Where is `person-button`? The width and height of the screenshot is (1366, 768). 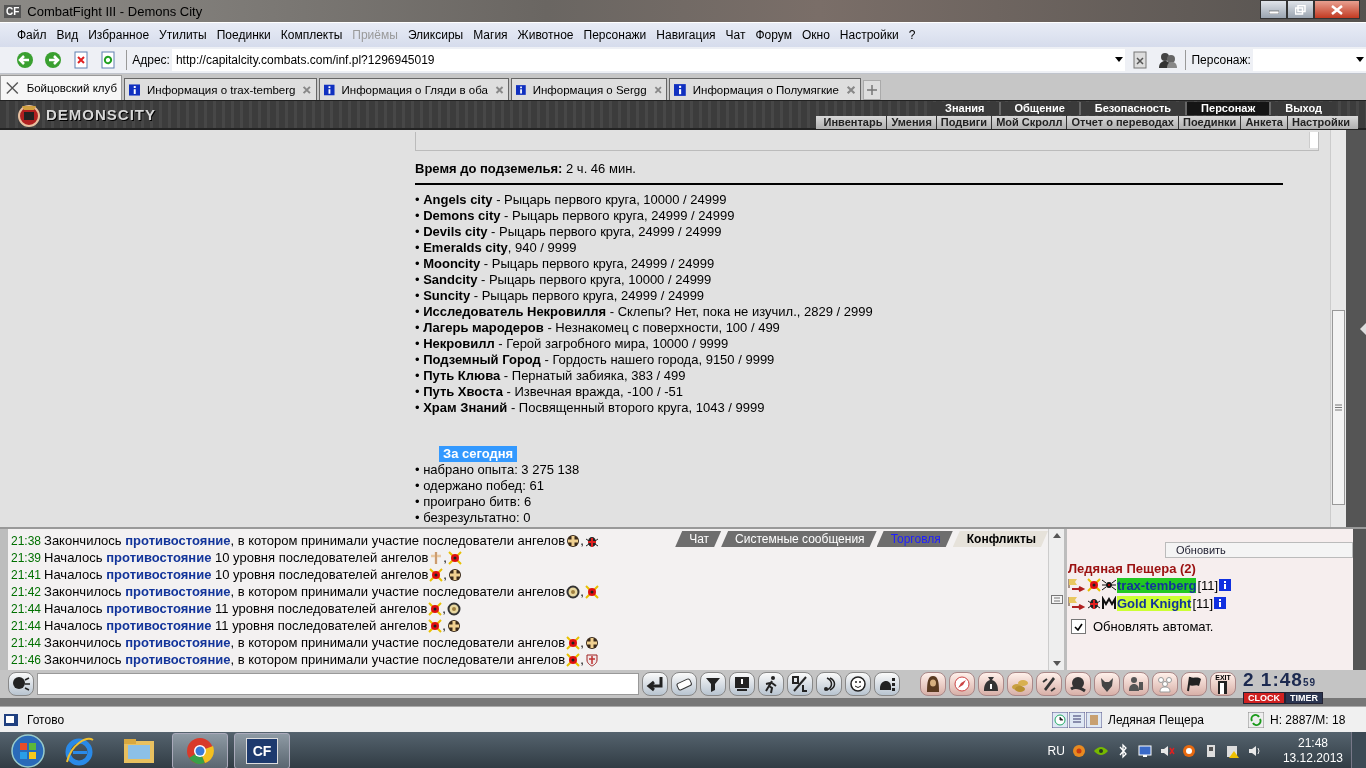
person-button is located at coordinates (1136, 684).